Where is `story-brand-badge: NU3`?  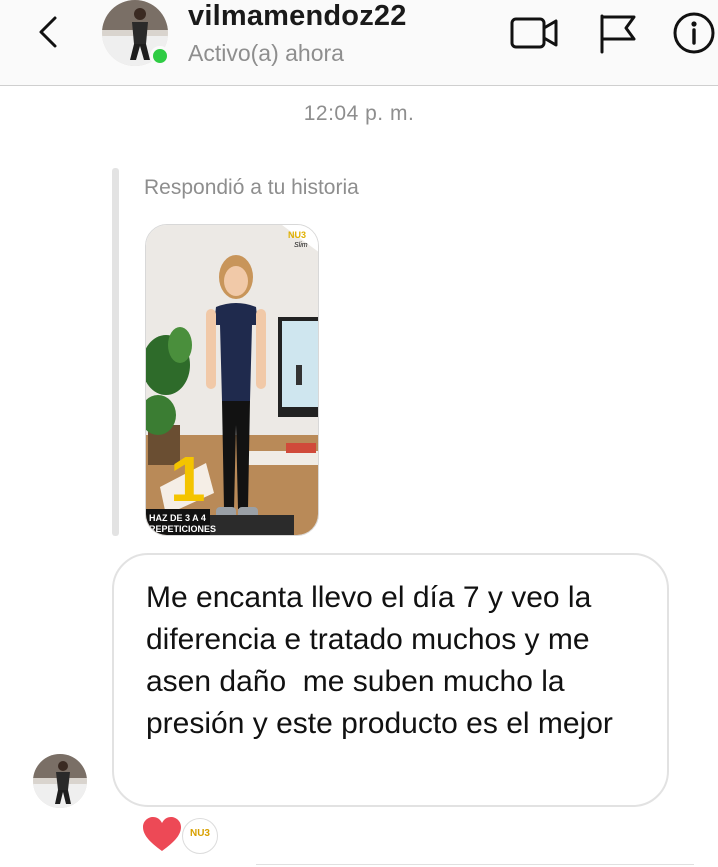 story-brand-badge: NU3 is located at coordinates (297, 235).